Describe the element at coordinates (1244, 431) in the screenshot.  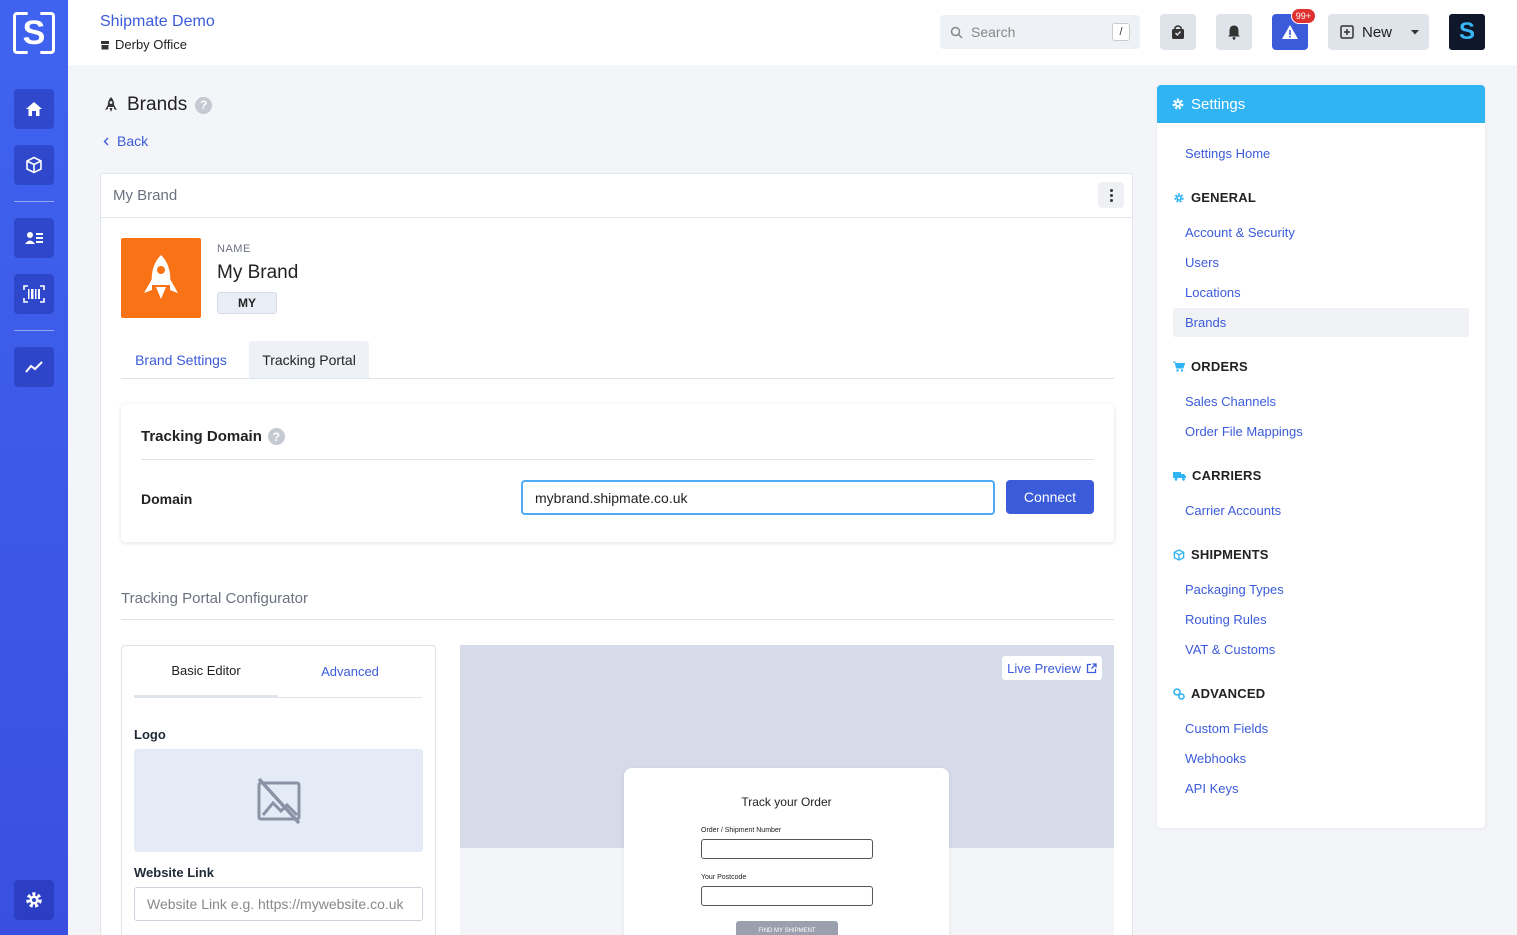
I see `settings-link-order-file-mappings: Order File Mappings` at that location.